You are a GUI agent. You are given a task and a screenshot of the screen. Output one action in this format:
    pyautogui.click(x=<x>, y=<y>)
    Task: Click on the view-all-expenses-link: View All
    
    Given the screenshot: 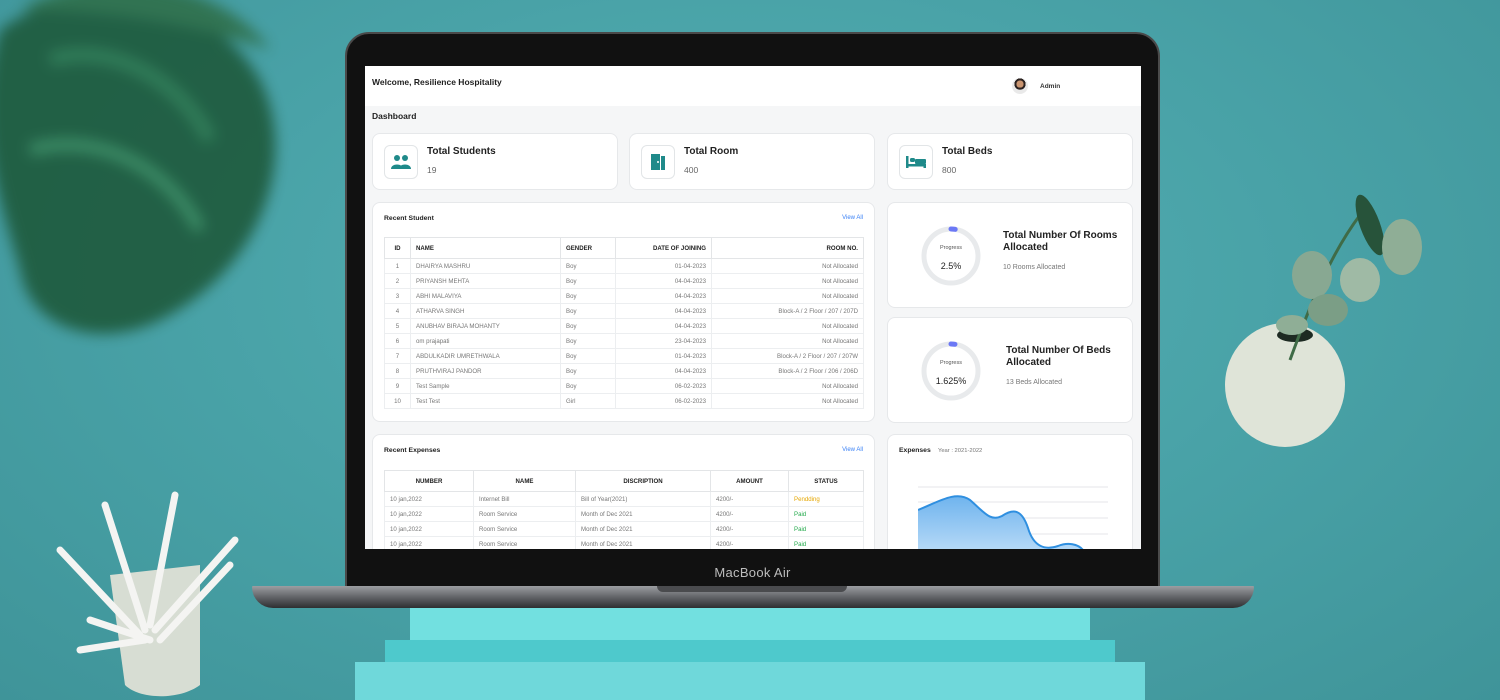 What is the action you would take?
    pyautogui.click(x=852, y=450)
    